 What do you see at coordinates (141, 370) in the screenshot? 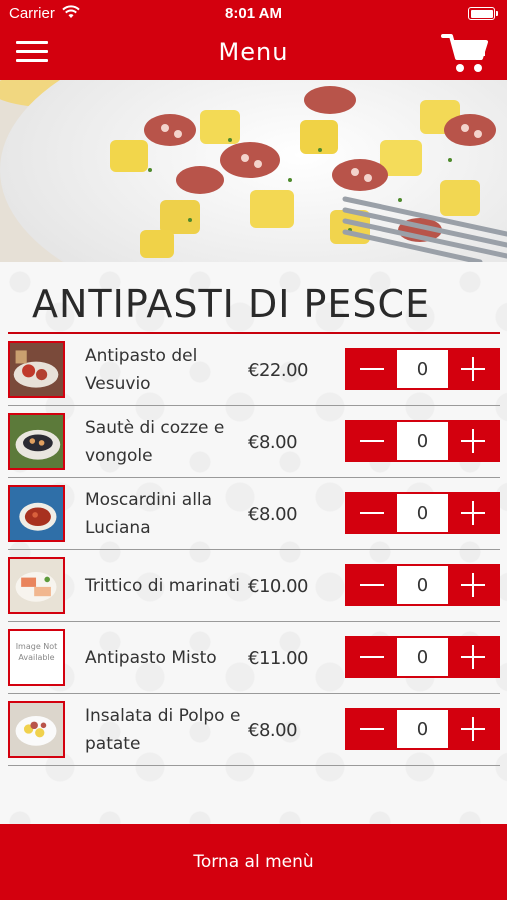
I see `item-name: Antipasto del Vesuvio` at bounding box center [141, 370].